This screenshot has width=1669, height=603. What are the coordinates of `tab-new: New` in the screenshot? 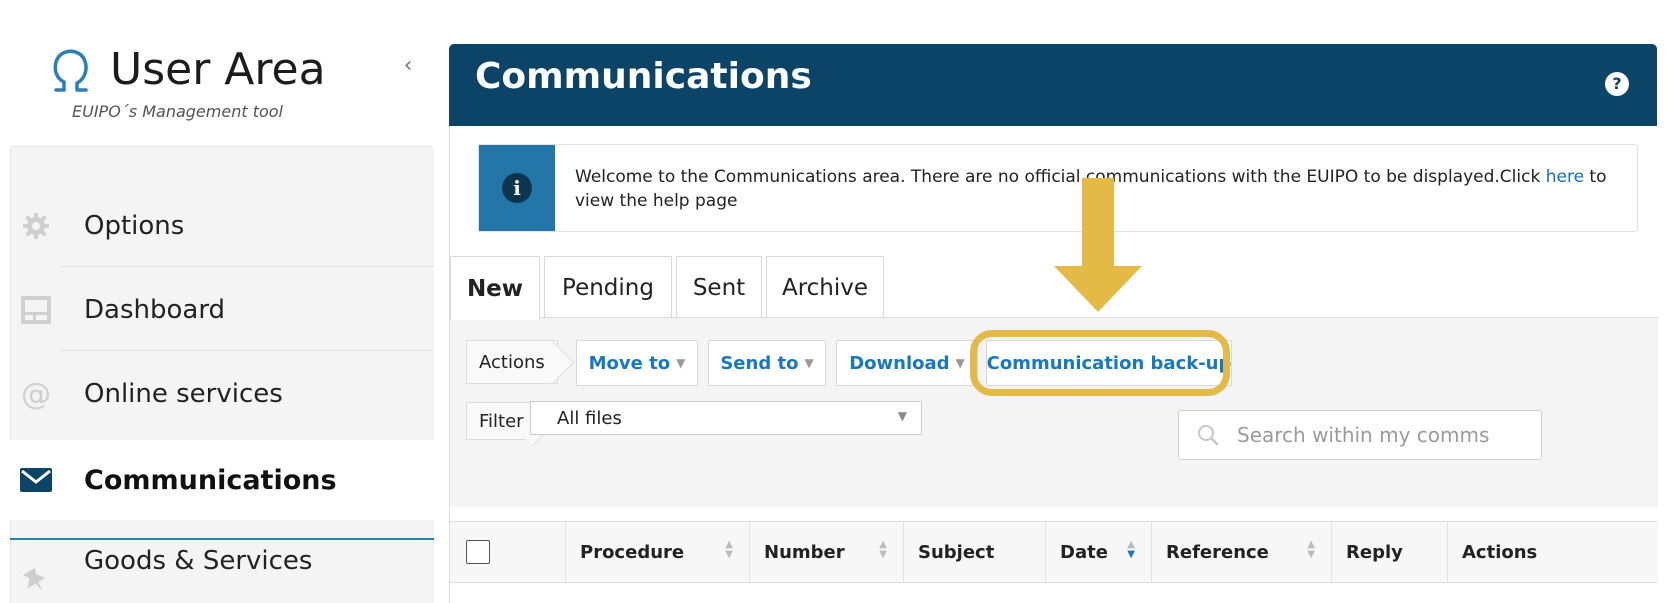 It's located at (495, 288).